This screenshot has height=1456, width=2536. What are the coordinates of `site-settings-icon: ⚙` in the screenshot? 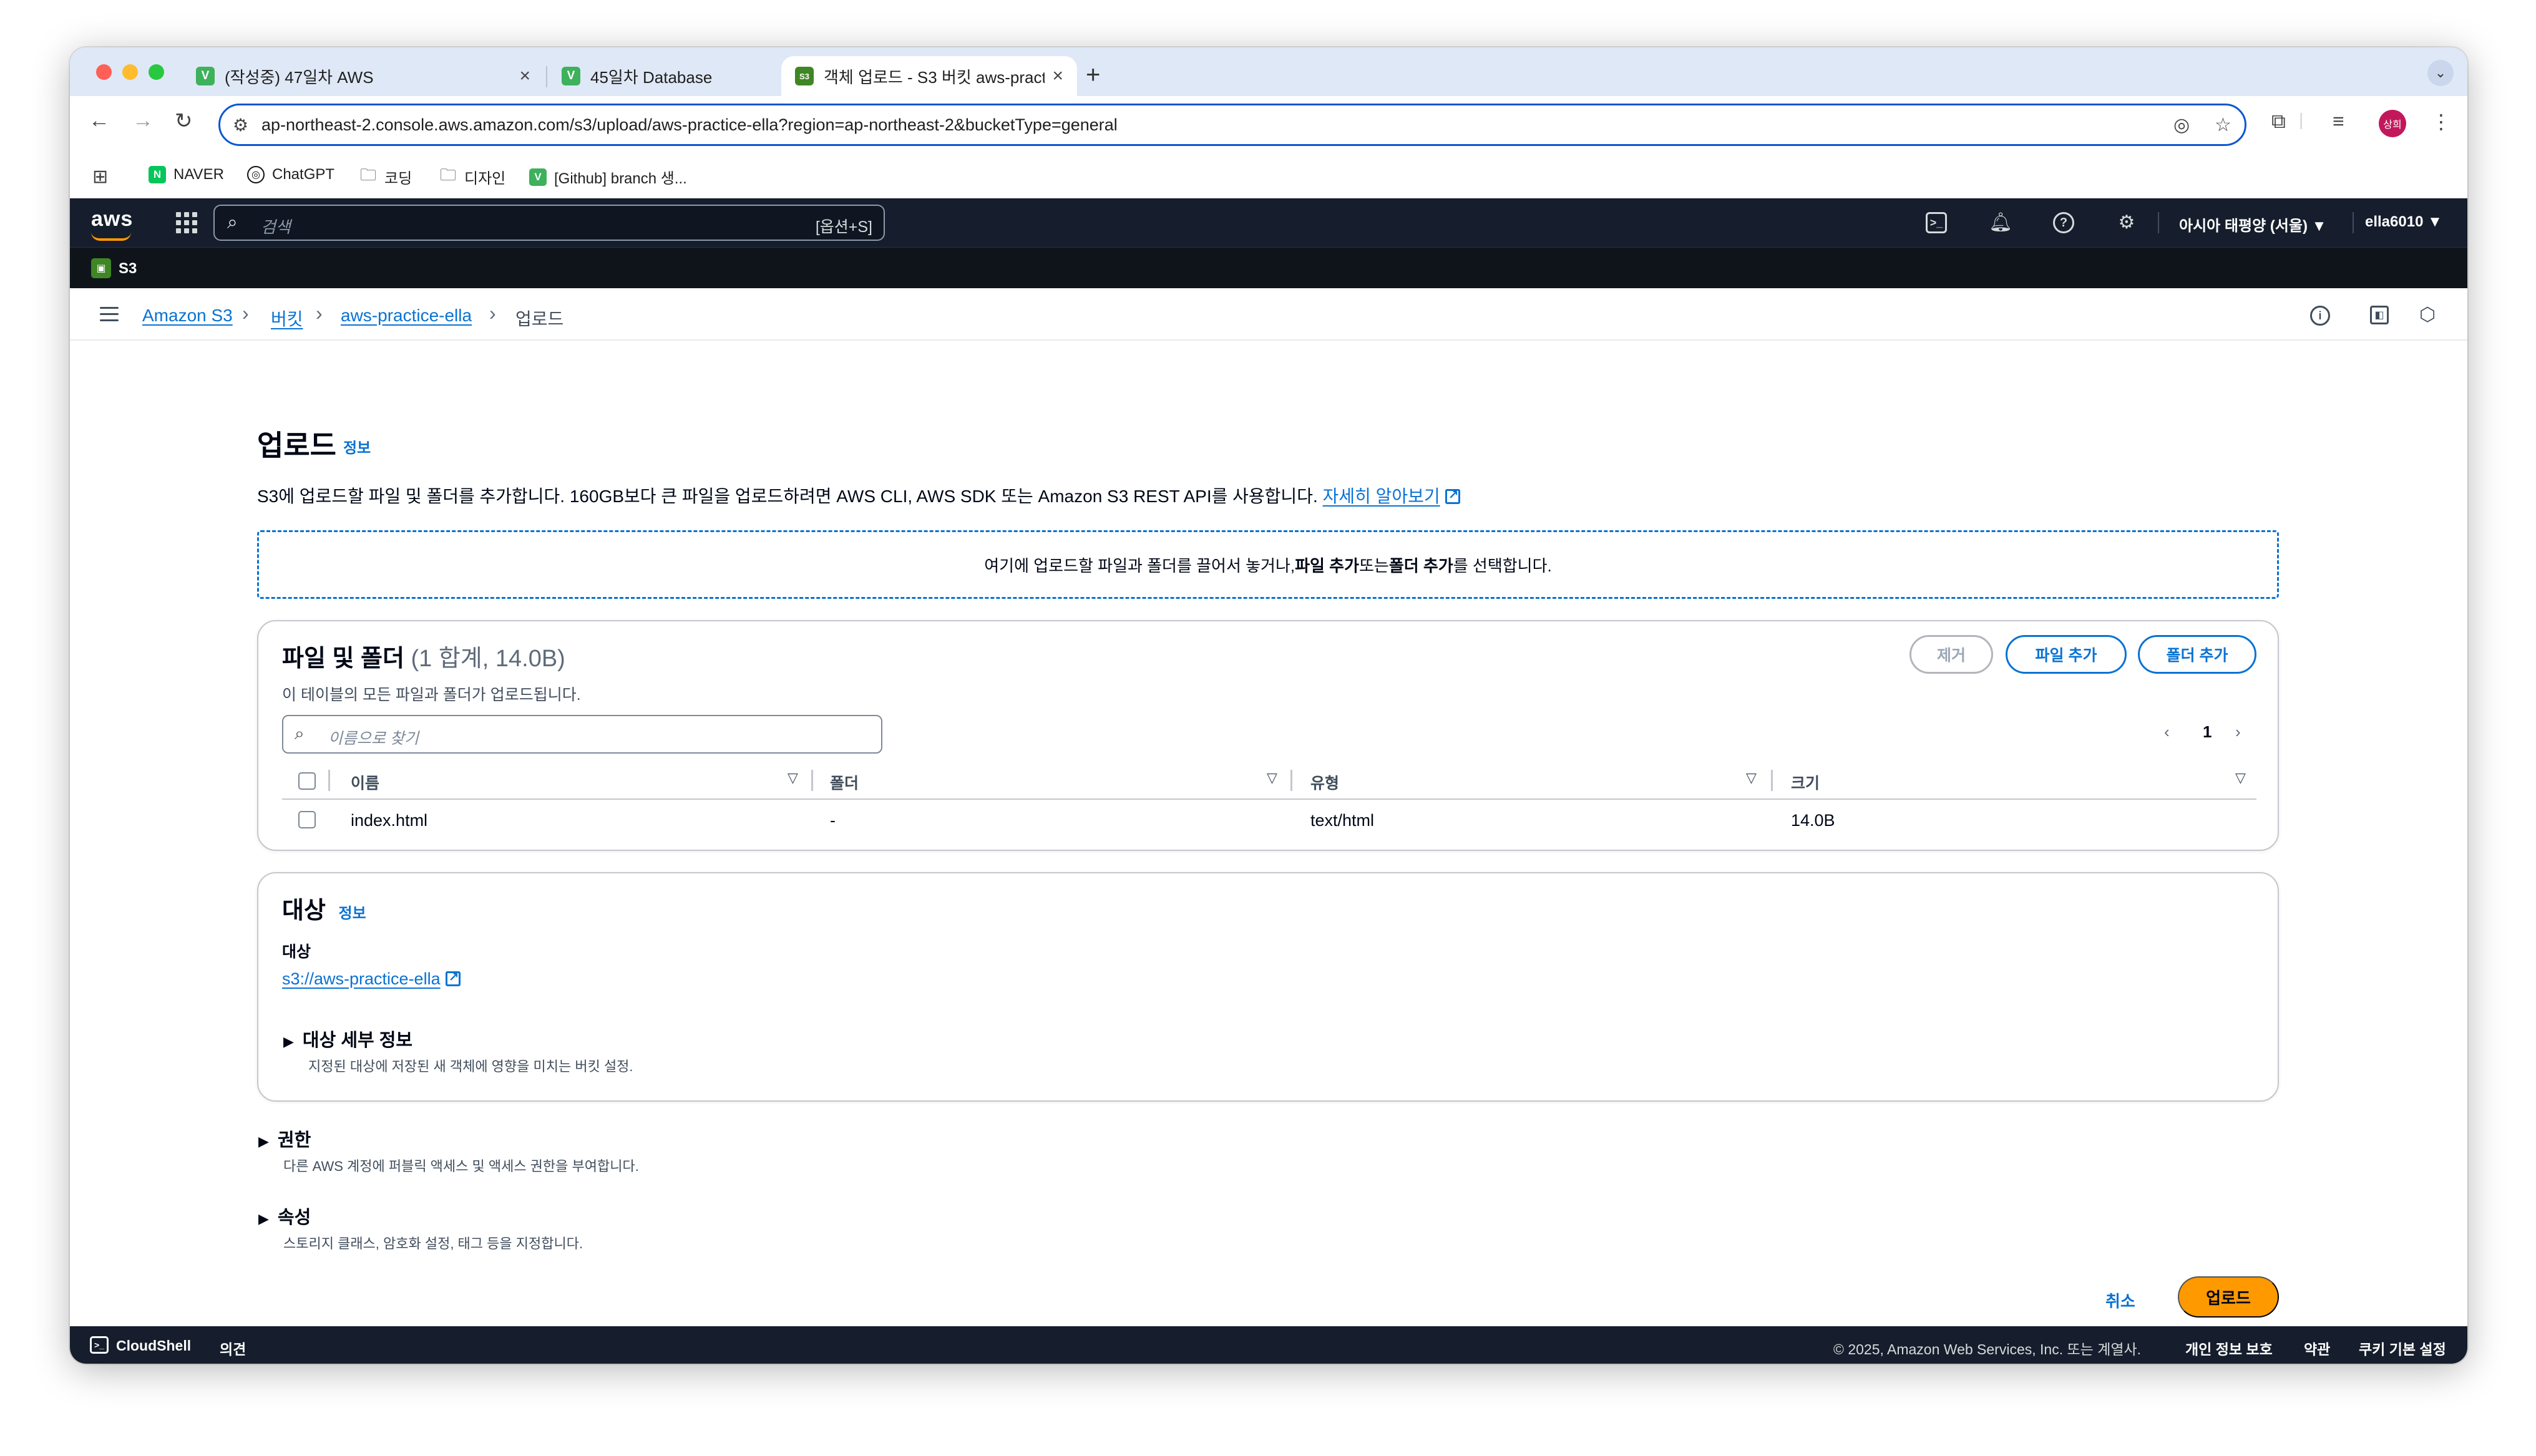 It's located at (240, 125).